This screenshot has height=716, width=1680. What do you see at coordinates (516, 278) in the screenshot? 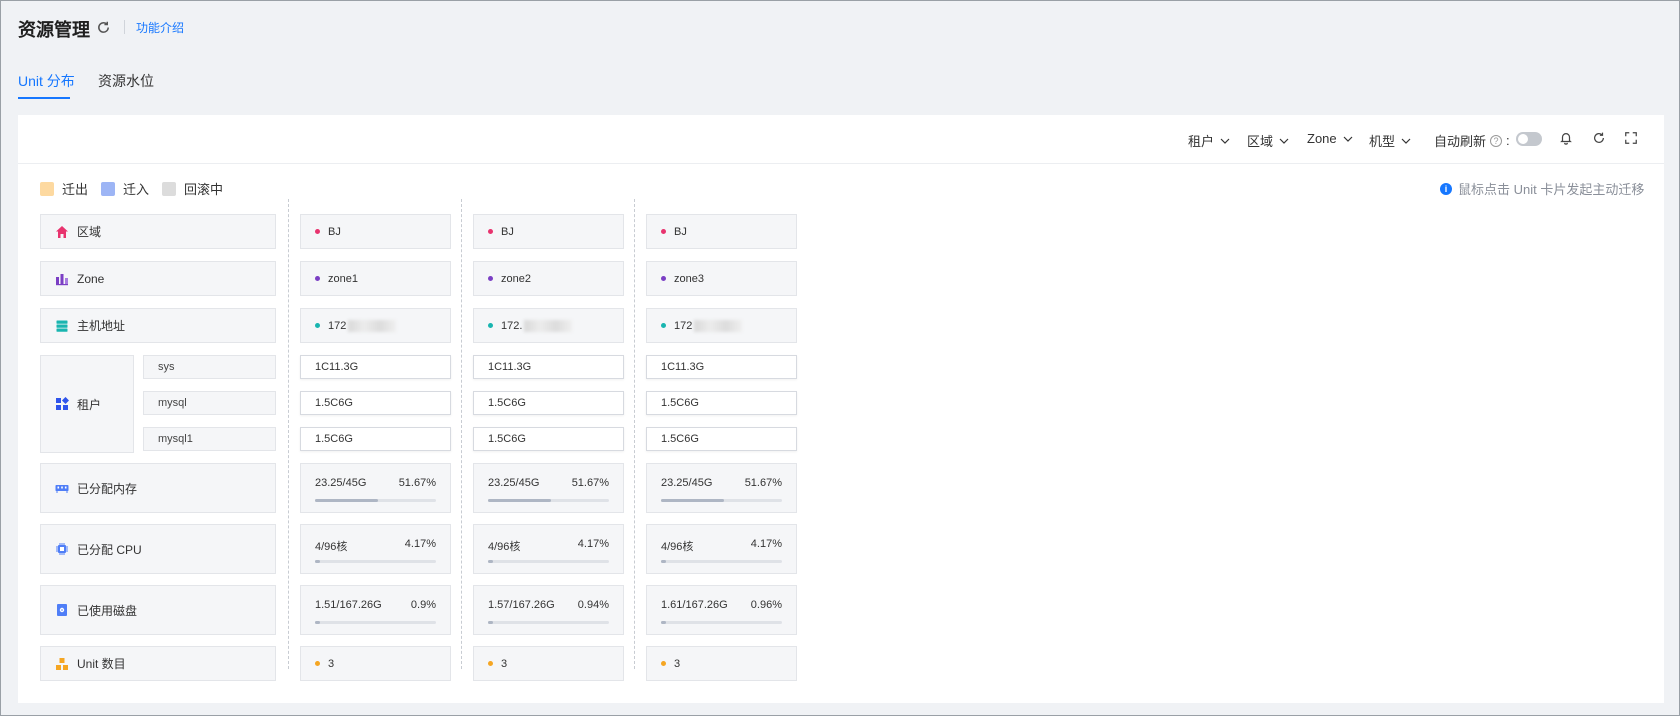
I see `zone-value: zone2` at bounding box center [516, 278].